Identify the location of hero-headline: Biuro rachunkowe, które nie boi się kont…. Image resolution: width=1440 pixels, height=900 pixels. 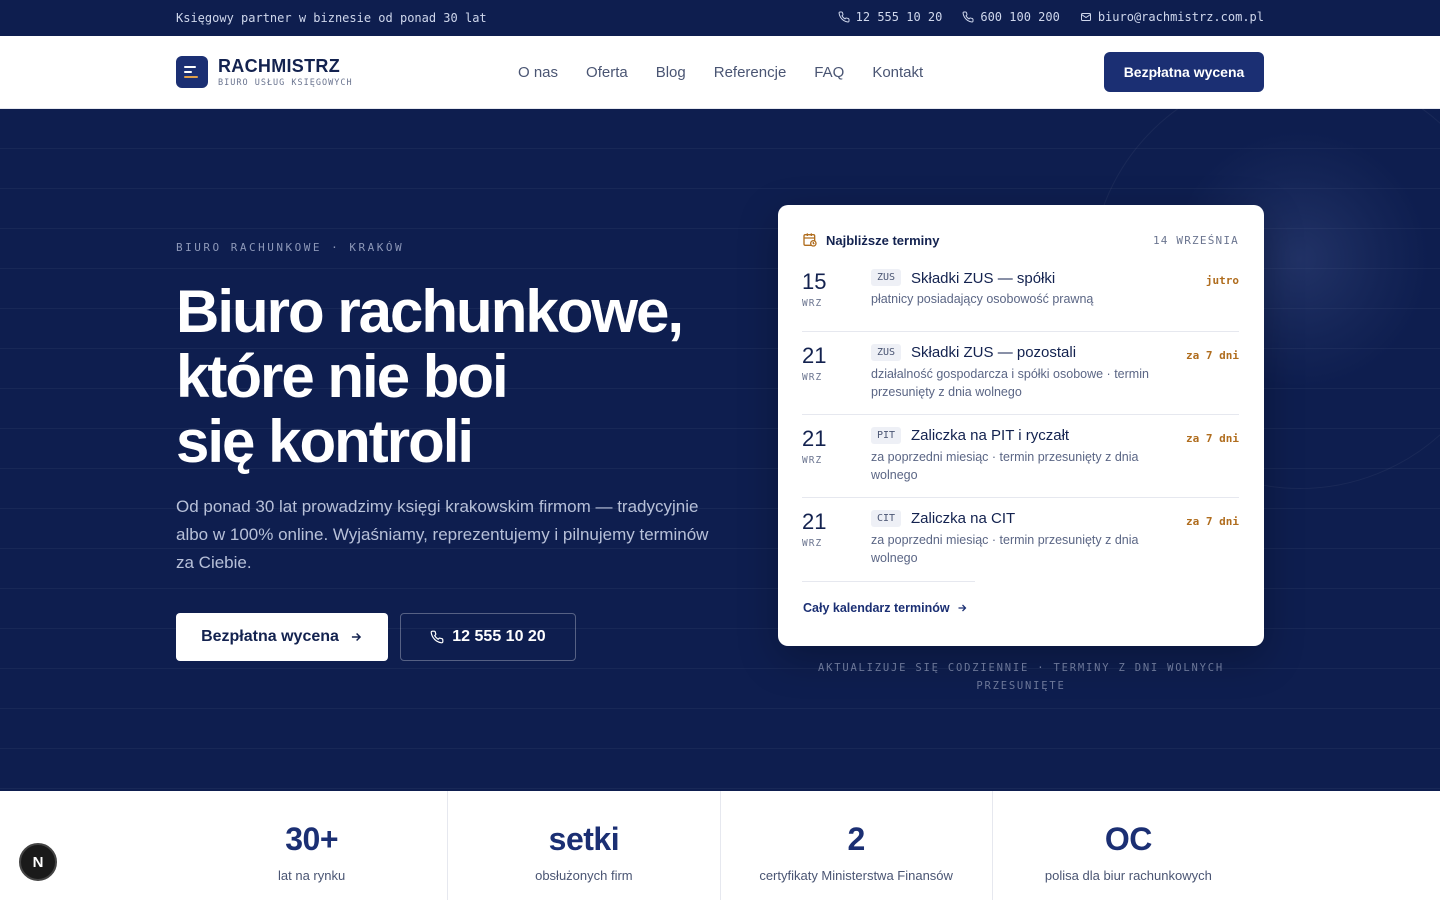
(456, 376).